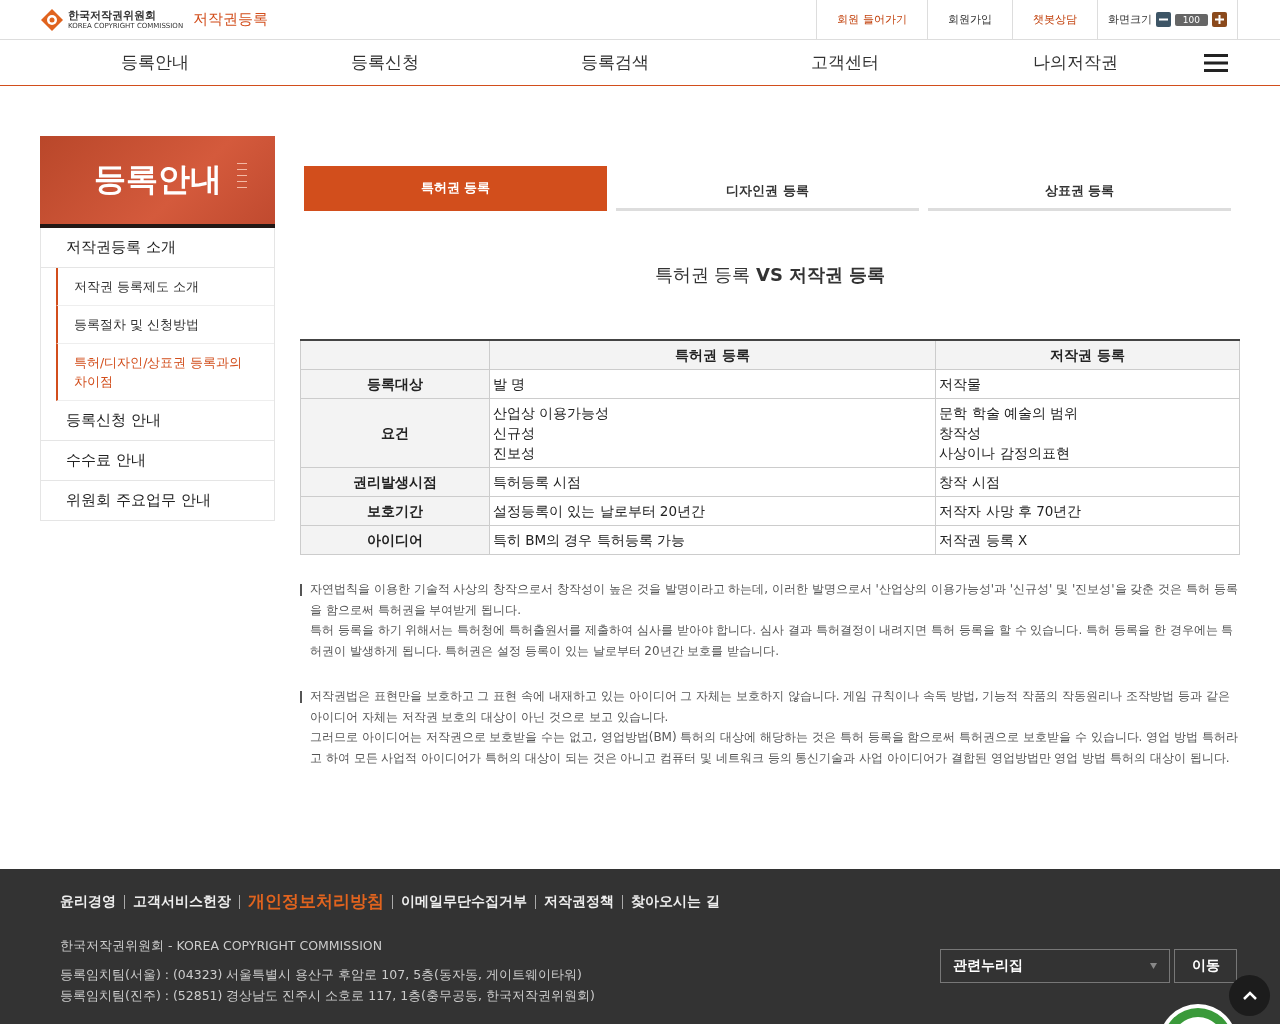 Image resolution: width=1280 pixels, height=1024 pixels. I want to click on zoom-in-icon, so click(1219, 19).